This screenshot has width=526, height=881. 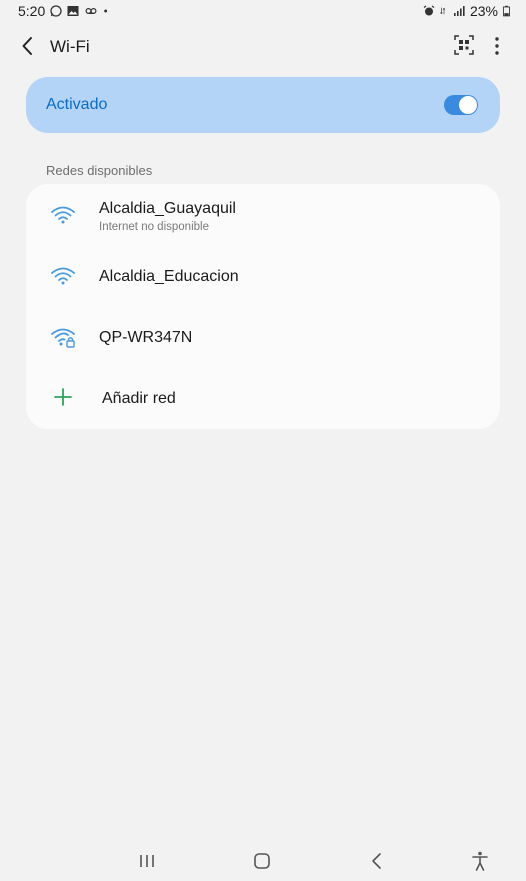 I want to click on network-name: Alcaldia_Educacion, so click(x=169, y=276).